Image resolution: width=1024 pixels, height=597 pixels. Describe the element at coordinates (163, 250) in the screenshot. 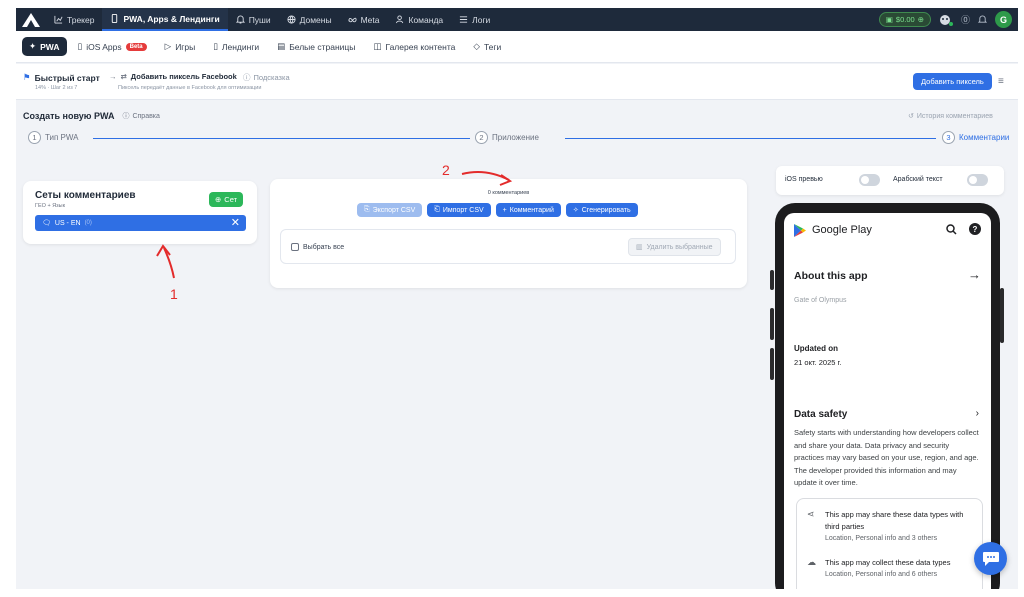

I see `annotation-arrow-1-head` at that location.